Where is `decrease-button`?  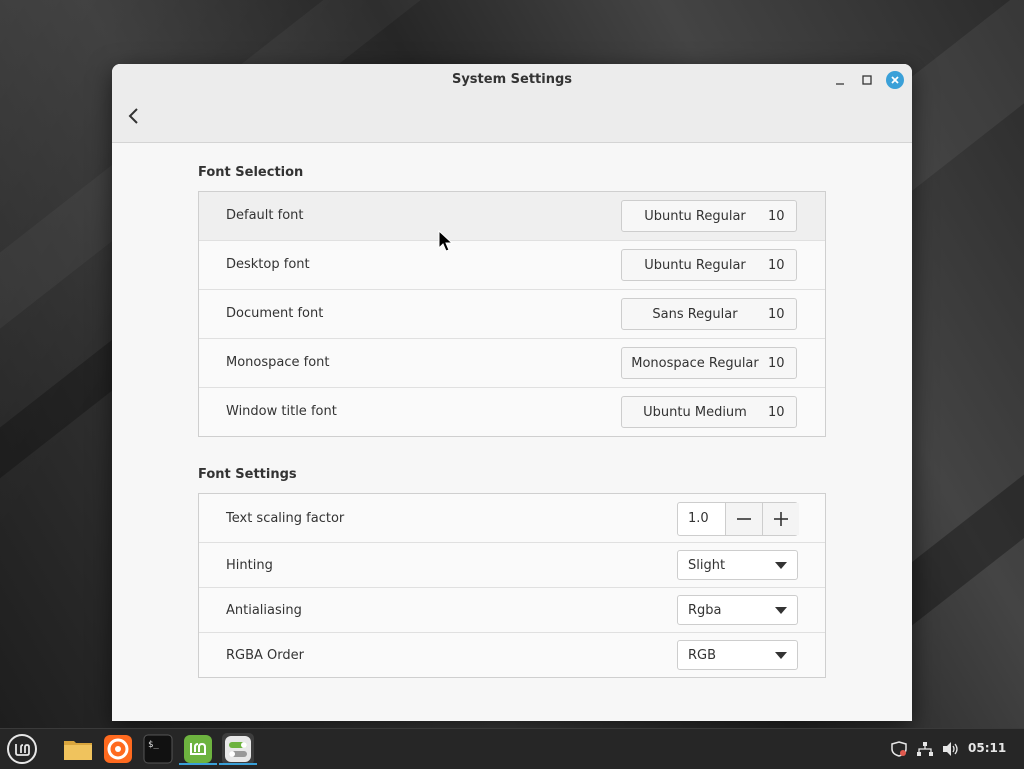 decrease-button is located at coordinates (743, 519).